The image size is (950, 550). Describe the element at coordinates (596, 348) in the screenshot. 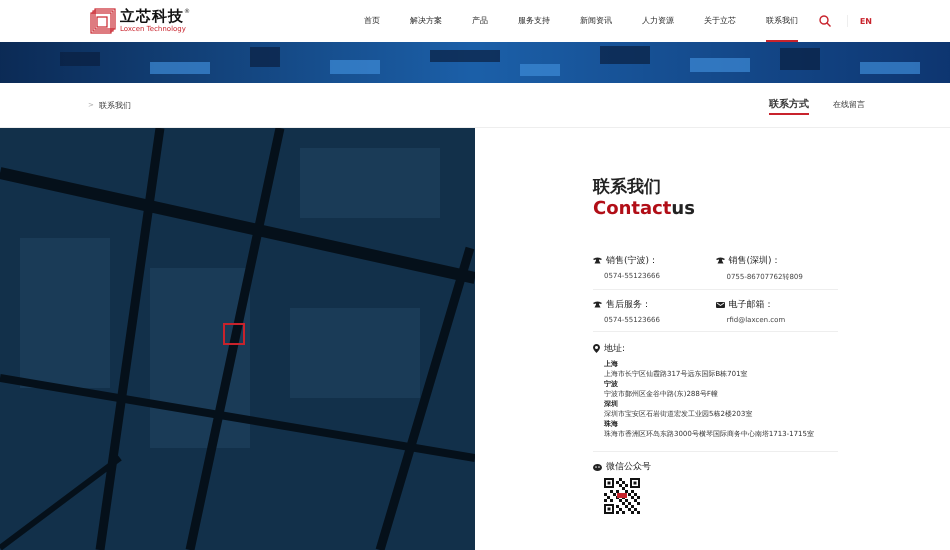

I see `location-pin-icon` at that location.